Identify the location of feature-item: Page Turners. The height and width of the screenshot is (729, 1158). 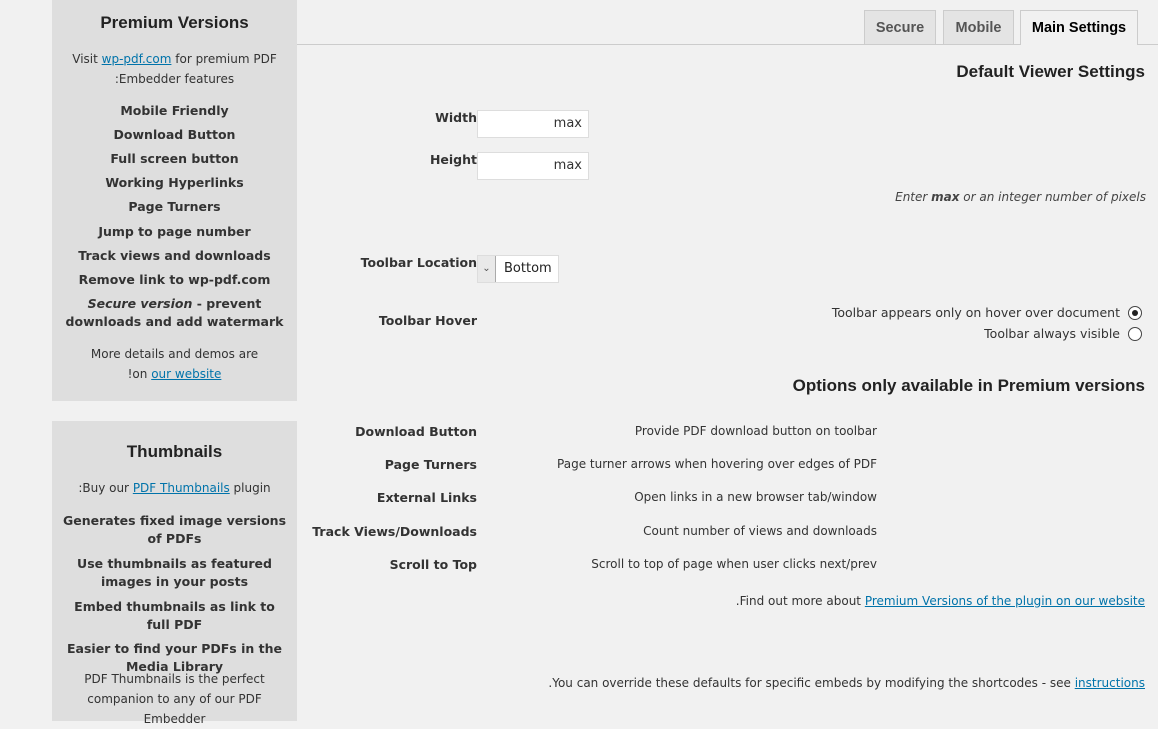
(174, 206).